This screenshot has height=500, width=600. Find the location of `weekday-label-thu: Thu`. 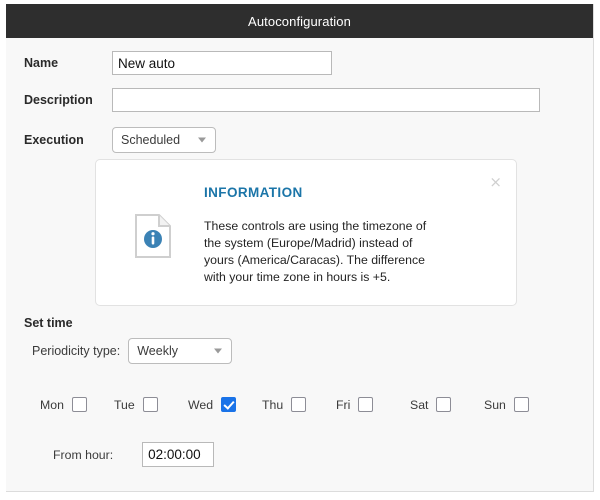

weekday-label-thu: Thu is located at coordinates (273, 404).